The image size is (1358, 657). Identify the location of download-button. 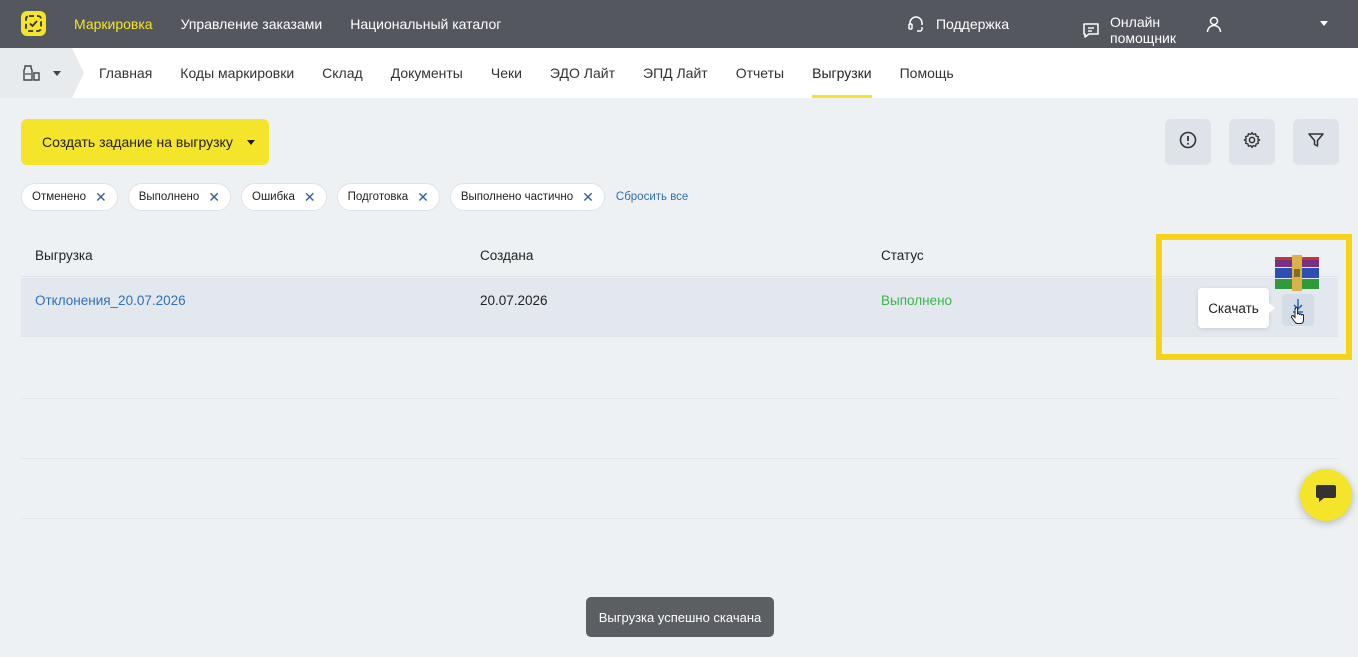
(1298, 310).